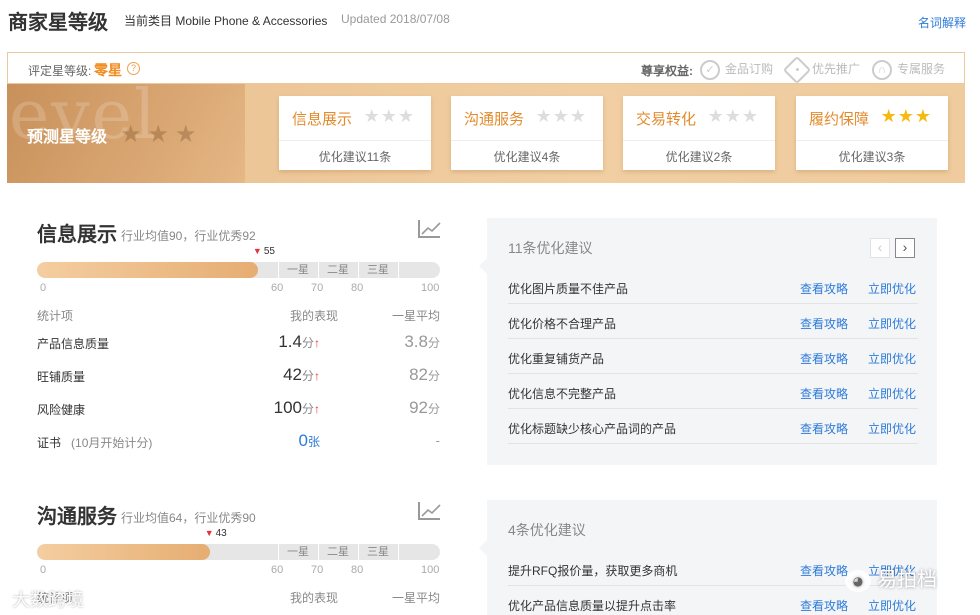 This screenshot has width=980, height=615. What do you see at coordinates (891, 577) in the screenshot?
I see `brand-watermark-right: ◕ 易拍档` at bounding box center [891, 577].